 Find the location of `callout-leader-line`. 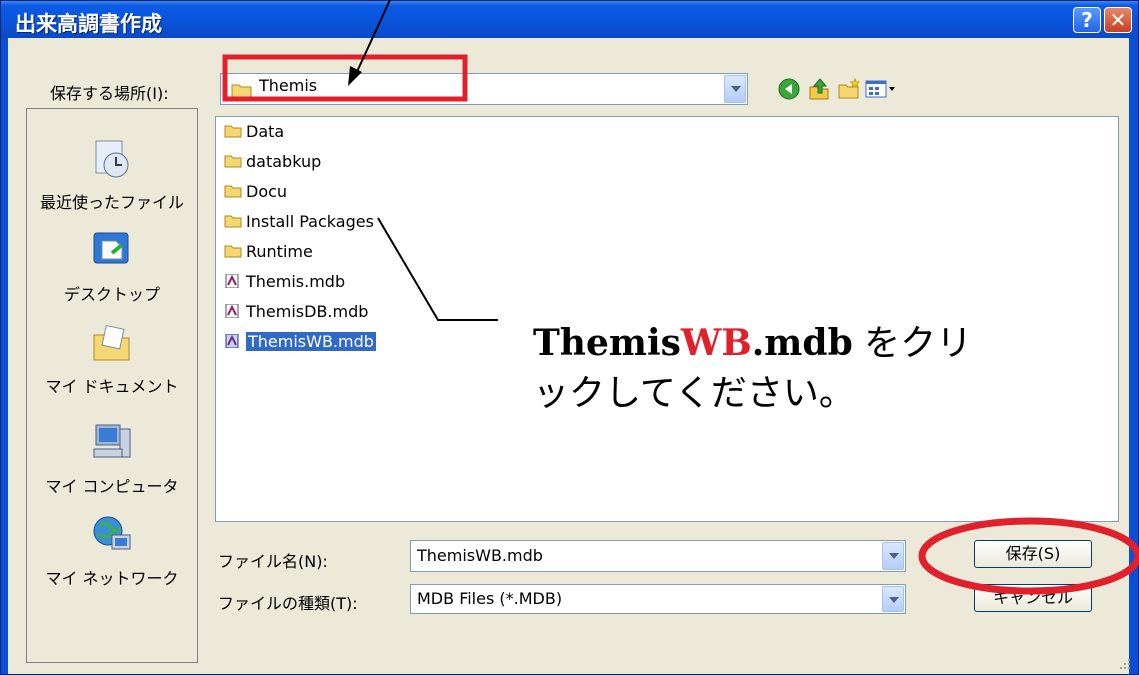

callout-leader-line is located at coordinates (437, 269).